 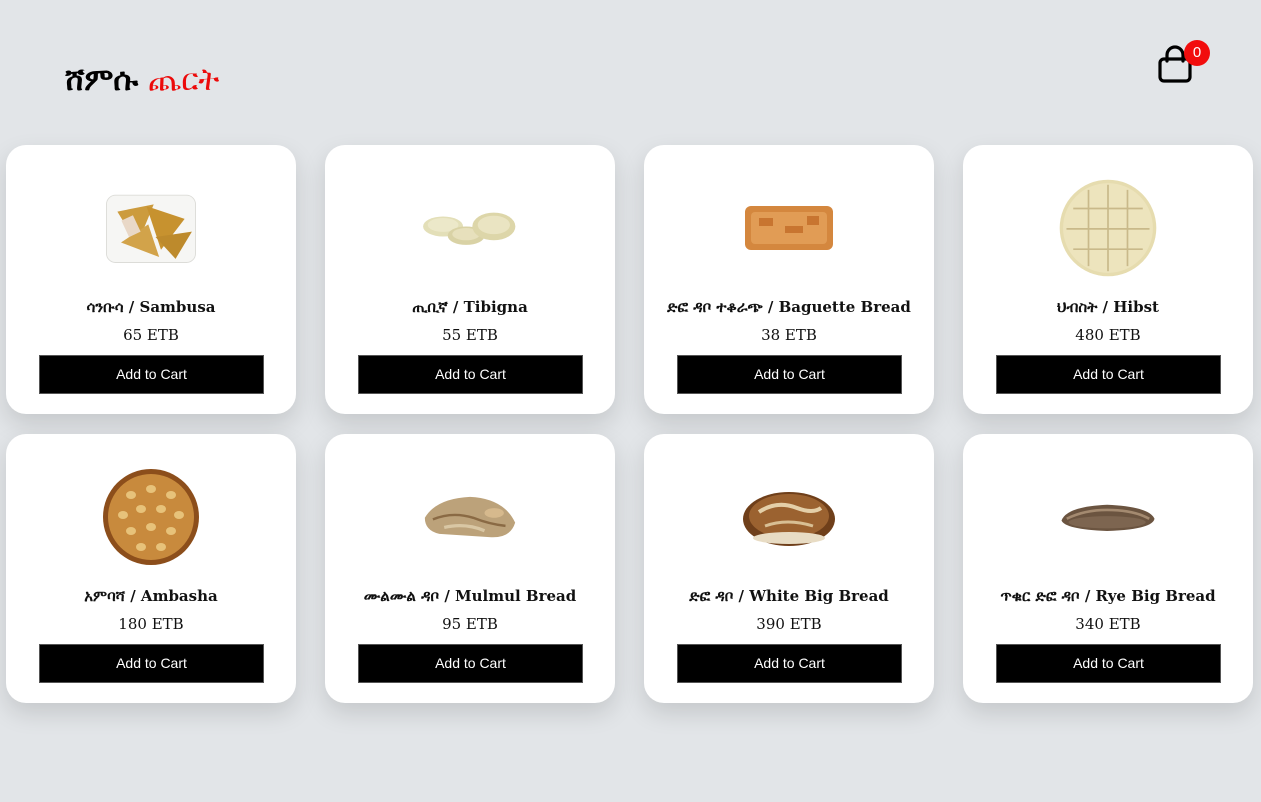 What do you see at coordinates (151, 335) in the screenshot?
I see `product-price: 65 ETB` at bounding box center [151, 335].